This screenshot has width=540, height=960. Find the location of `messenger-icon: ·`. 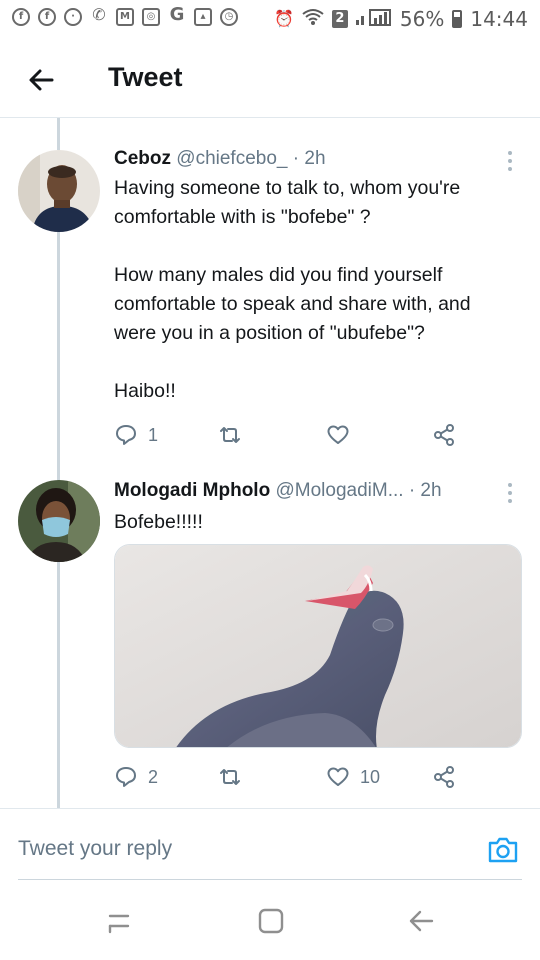

messenger-icon: · is located at coordinates (73, 17).